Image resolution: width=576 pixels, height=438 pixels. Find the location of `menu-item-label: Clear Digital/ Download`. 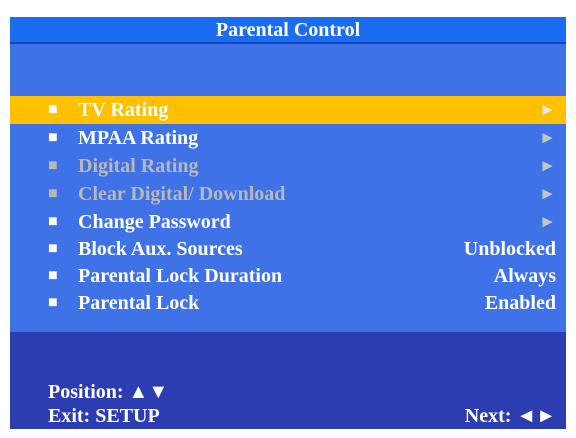

menu-item-label: Clear Digital/ Download is located at coordinates (182, 194).